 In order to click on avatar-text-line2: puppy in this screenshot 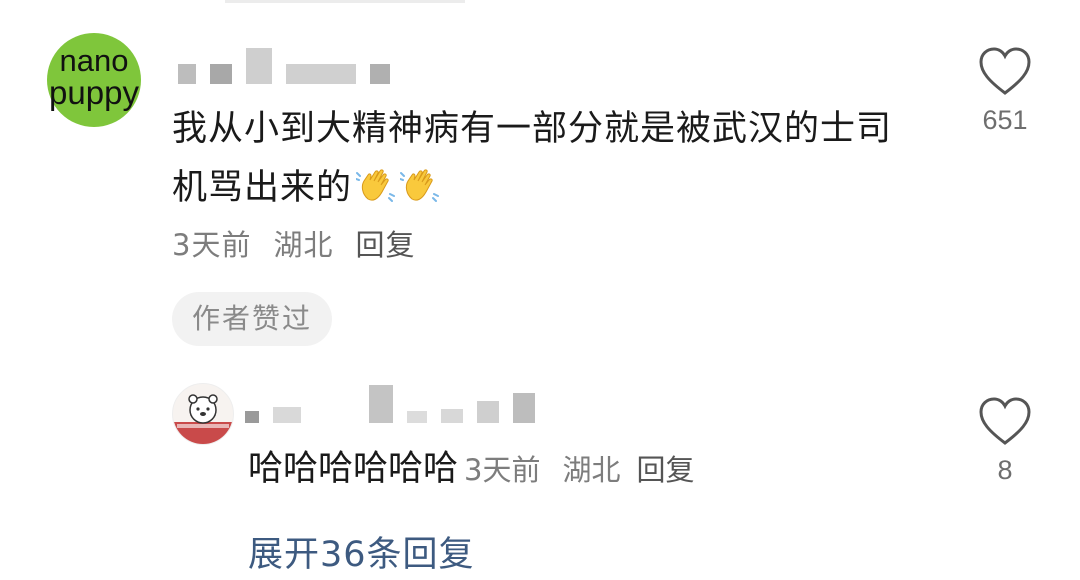, I will do `click(94, 92)`.